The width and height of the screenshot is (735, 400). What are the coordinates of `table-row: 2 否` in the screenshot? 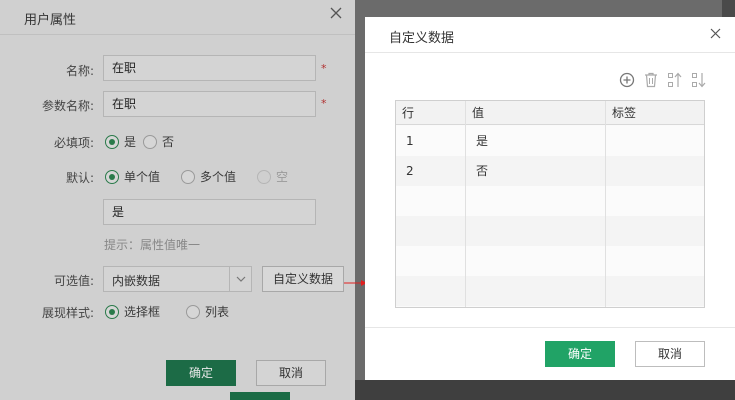 It's located at (550, 171).